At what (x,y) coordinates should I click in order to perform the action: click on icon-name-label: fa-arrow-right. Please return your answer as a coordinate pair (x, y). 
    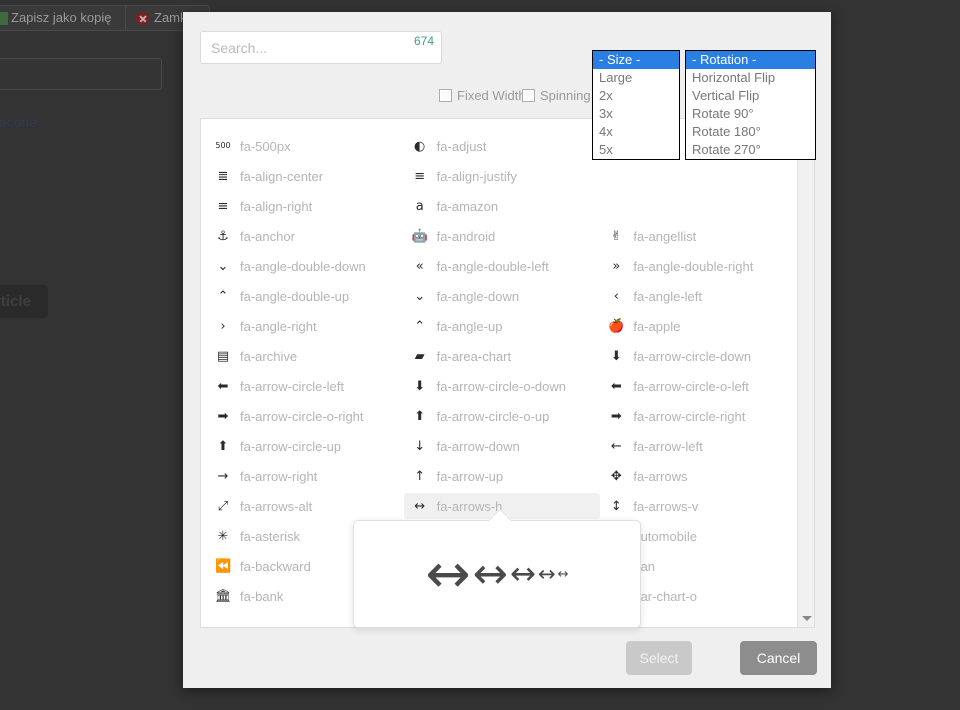
    Looking at the image, I should click on (279, 476).